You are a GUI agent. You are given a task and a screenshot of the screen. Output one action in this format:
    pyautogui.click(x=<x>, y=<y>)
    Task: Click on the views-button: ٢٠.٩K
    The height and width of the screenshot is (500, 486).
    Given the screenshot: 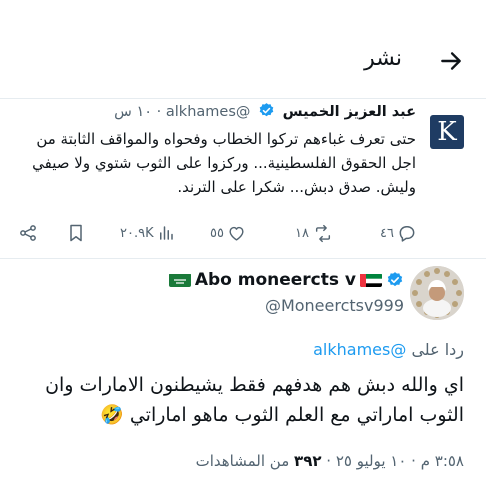 What is the action you would take?
    pyautogui.click(x=147, y=233)
    